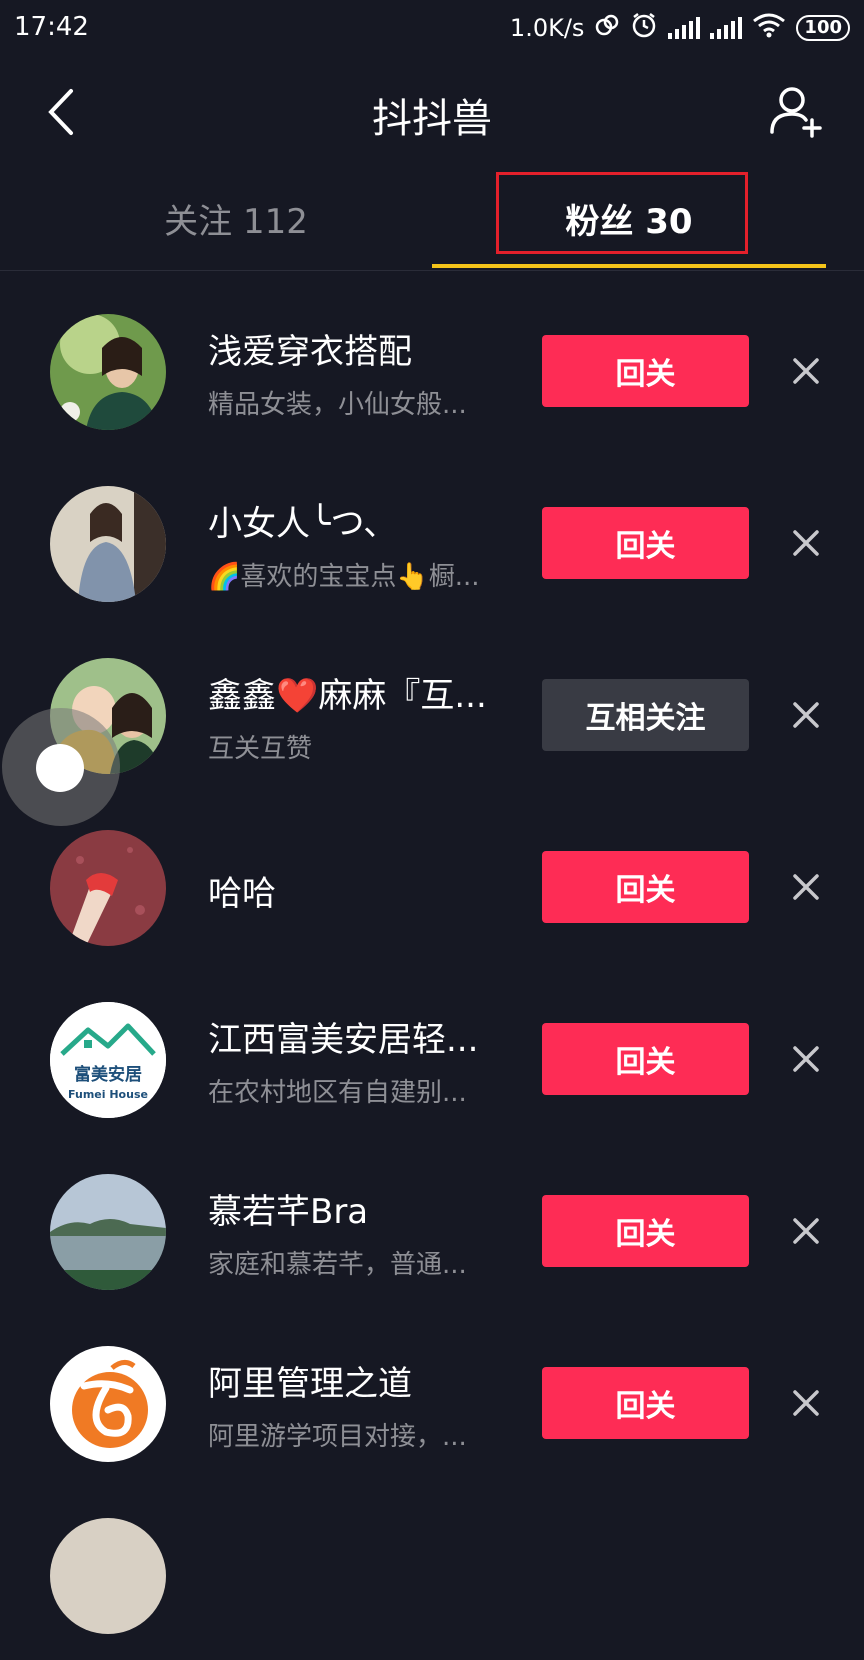 This screenshot has height=1660, width=864. Describe the element at coordinates (432, 1574) in the screenshot. I see `list-item` at that location.